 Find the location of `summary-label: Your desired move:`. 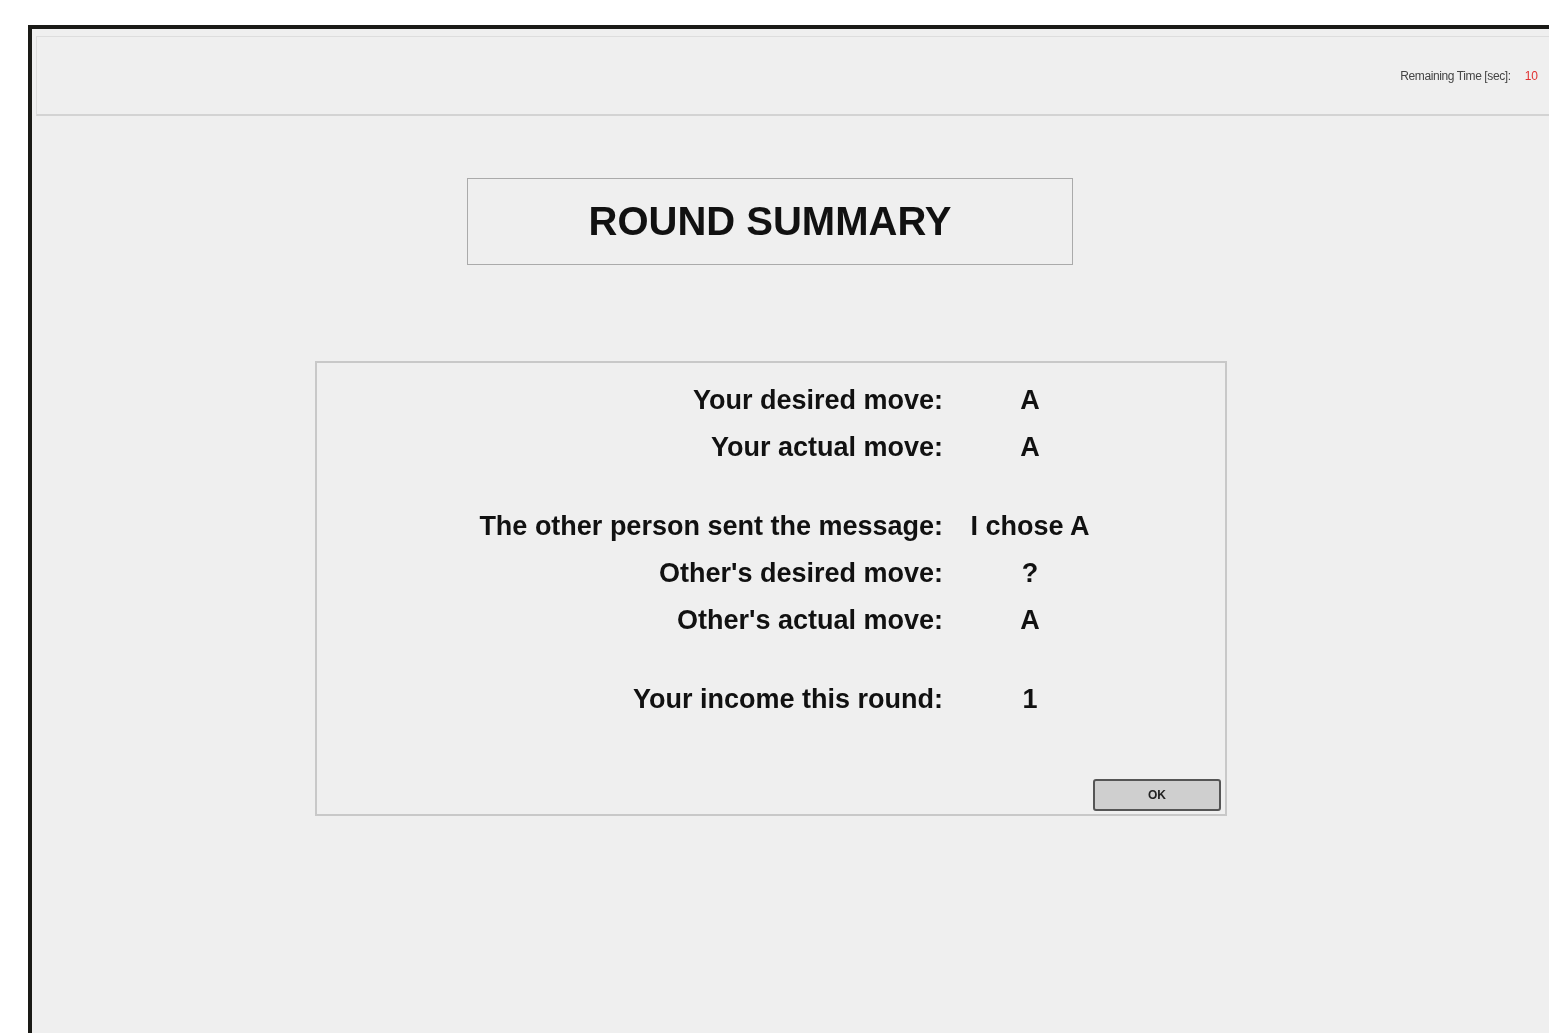

summary-label: Your desired move: is located at coordinates (817, 400).